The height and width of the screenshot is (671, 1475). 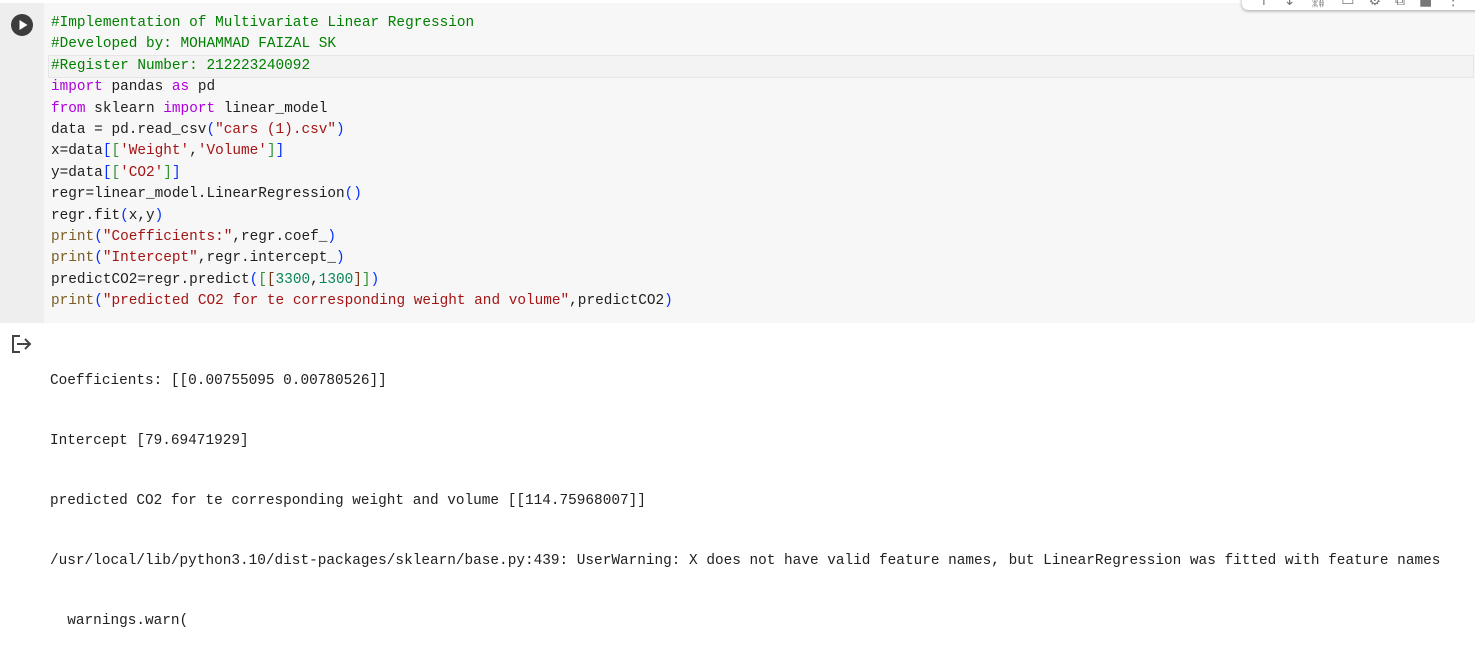 What do you see at coordinates (762, 216) in the screenshot?
I see `code-line: regr.fit(x,y)` at bounding box center [762, 216].